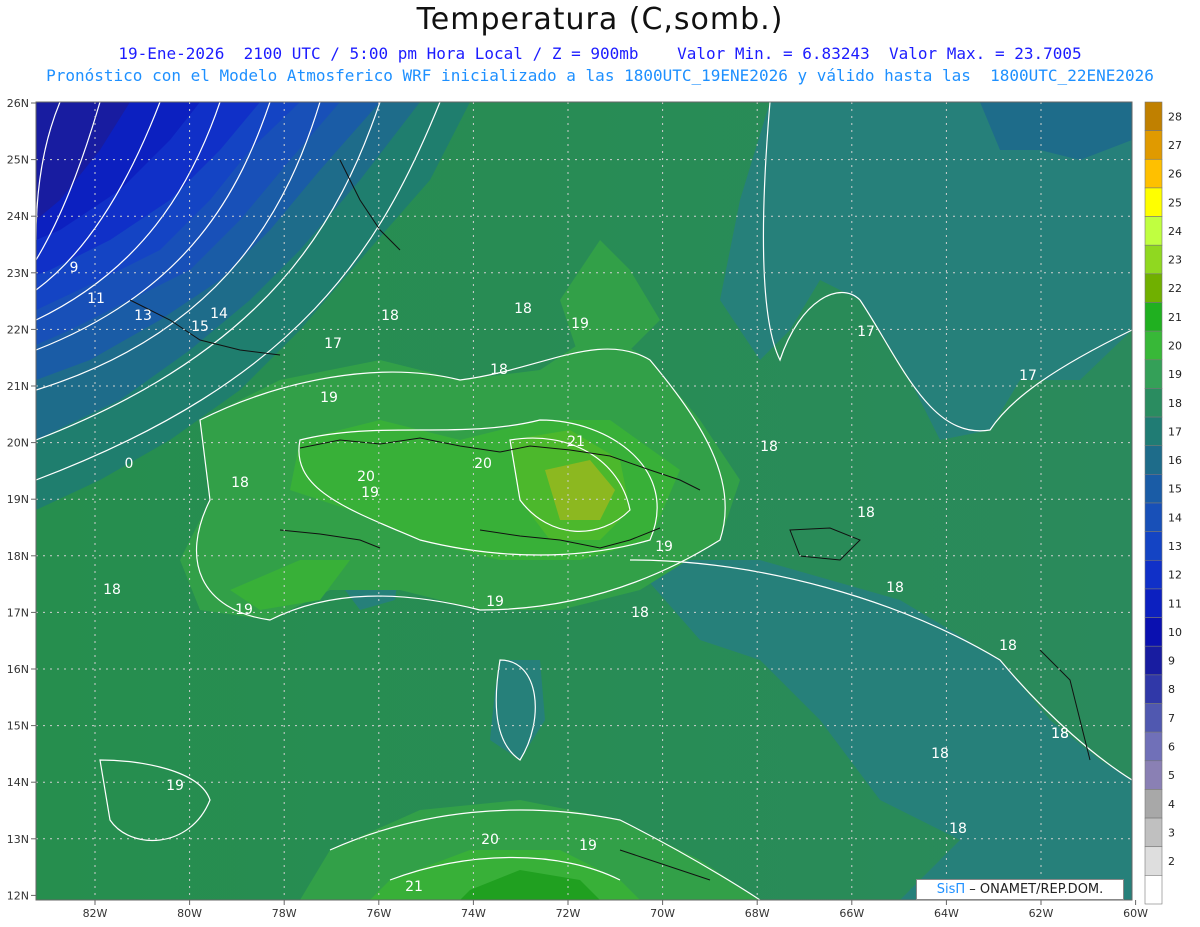 This screenshot has width=1200, height=927. What do you see at coordinates (18, 443) in the screenshot?
I see `lat-tick-label: 20N` at bounding box center [18, 443].